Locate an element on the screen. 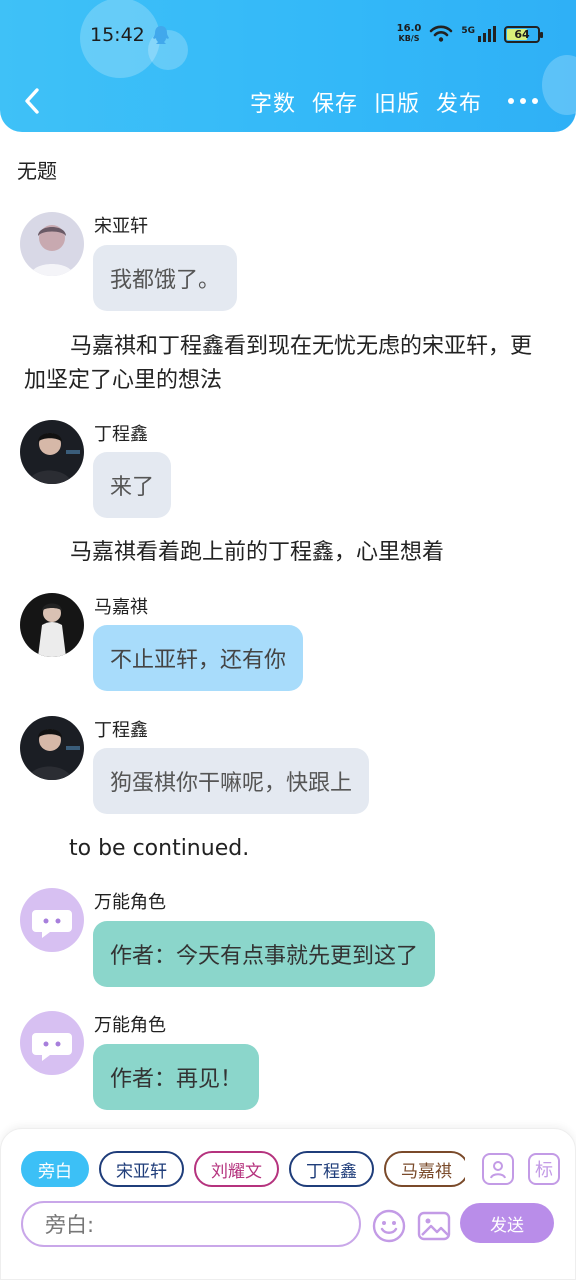 The image size is (576, 1280). publish-button: 发布 is located at coordinates (459, 102).